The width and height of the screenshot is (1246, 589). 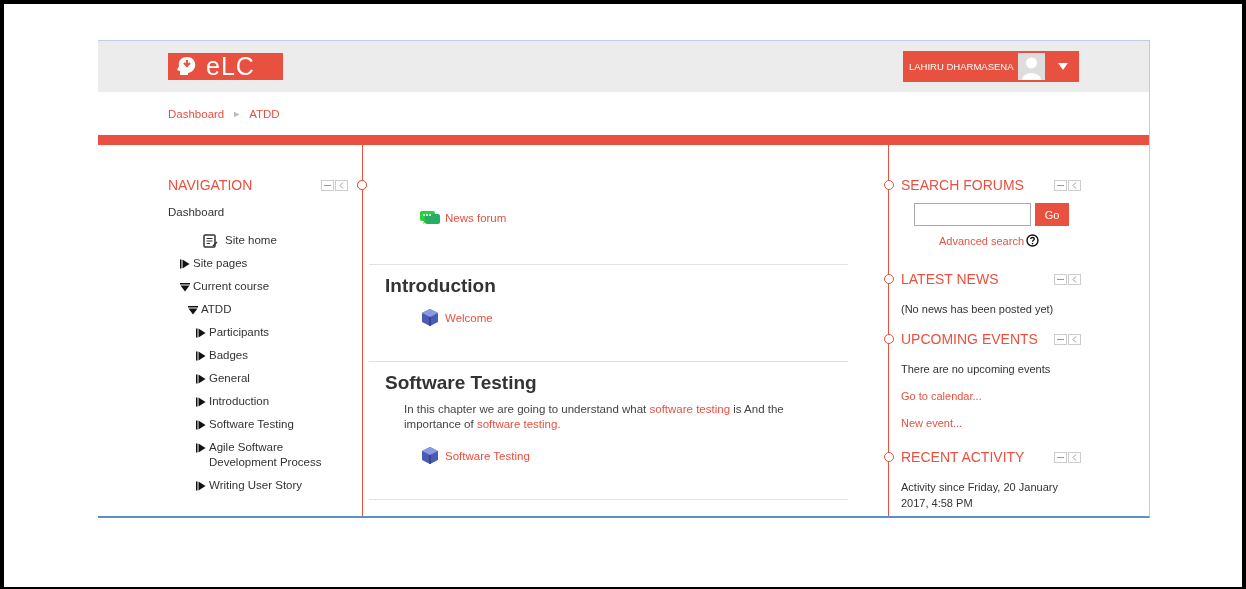 I want to click on nav-item: Writing User Story, so click(x=256, y=485).